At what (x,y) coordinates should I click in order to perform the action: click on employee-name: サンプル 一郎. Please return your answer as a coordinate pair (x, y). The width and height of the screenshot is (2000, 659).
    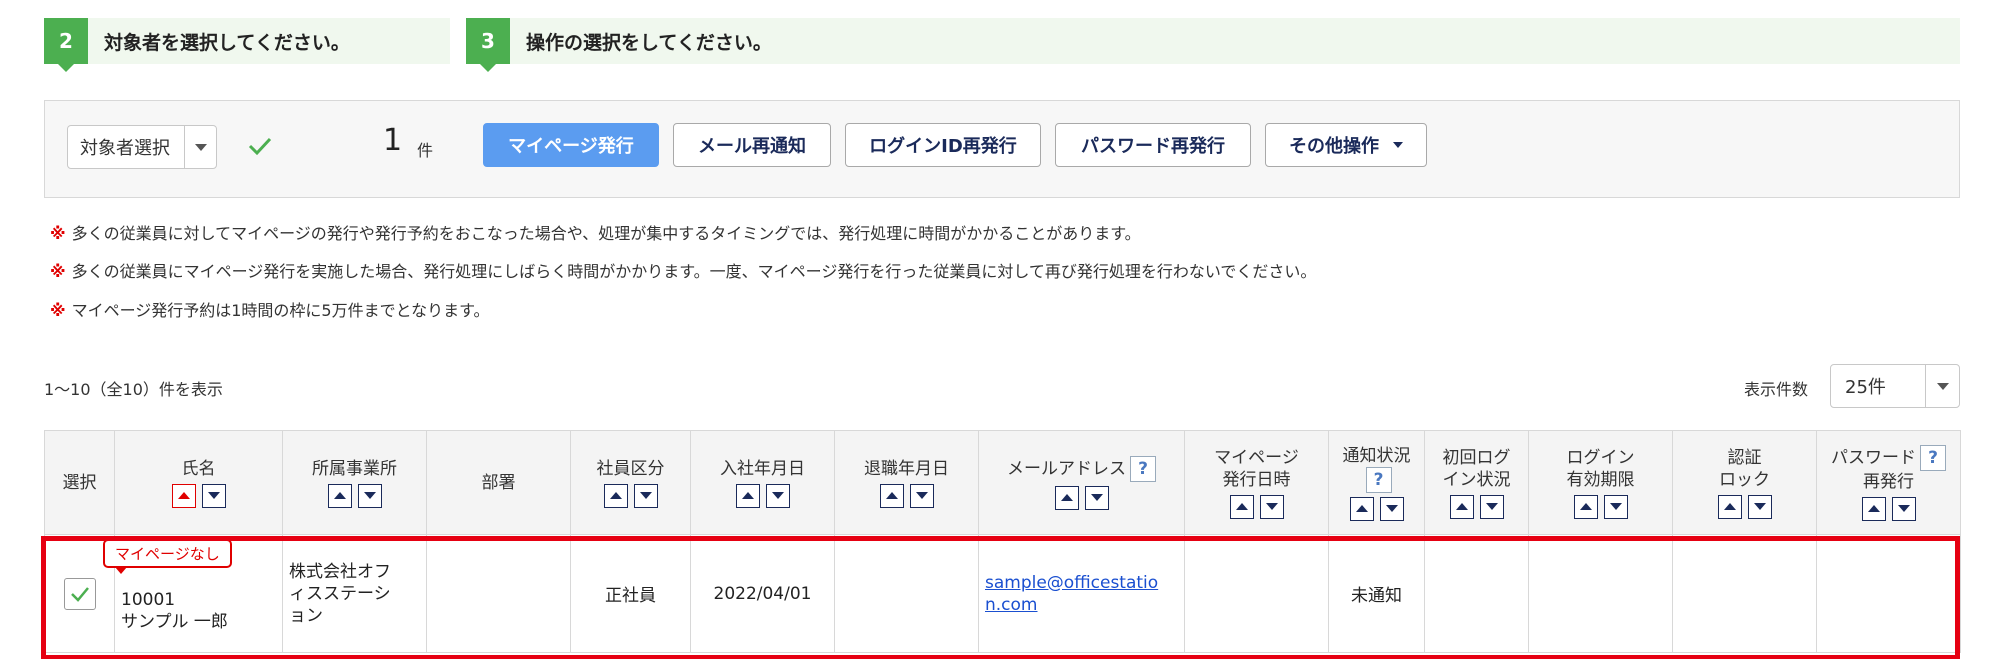
    Looking at the image, I should click on (174, 621).